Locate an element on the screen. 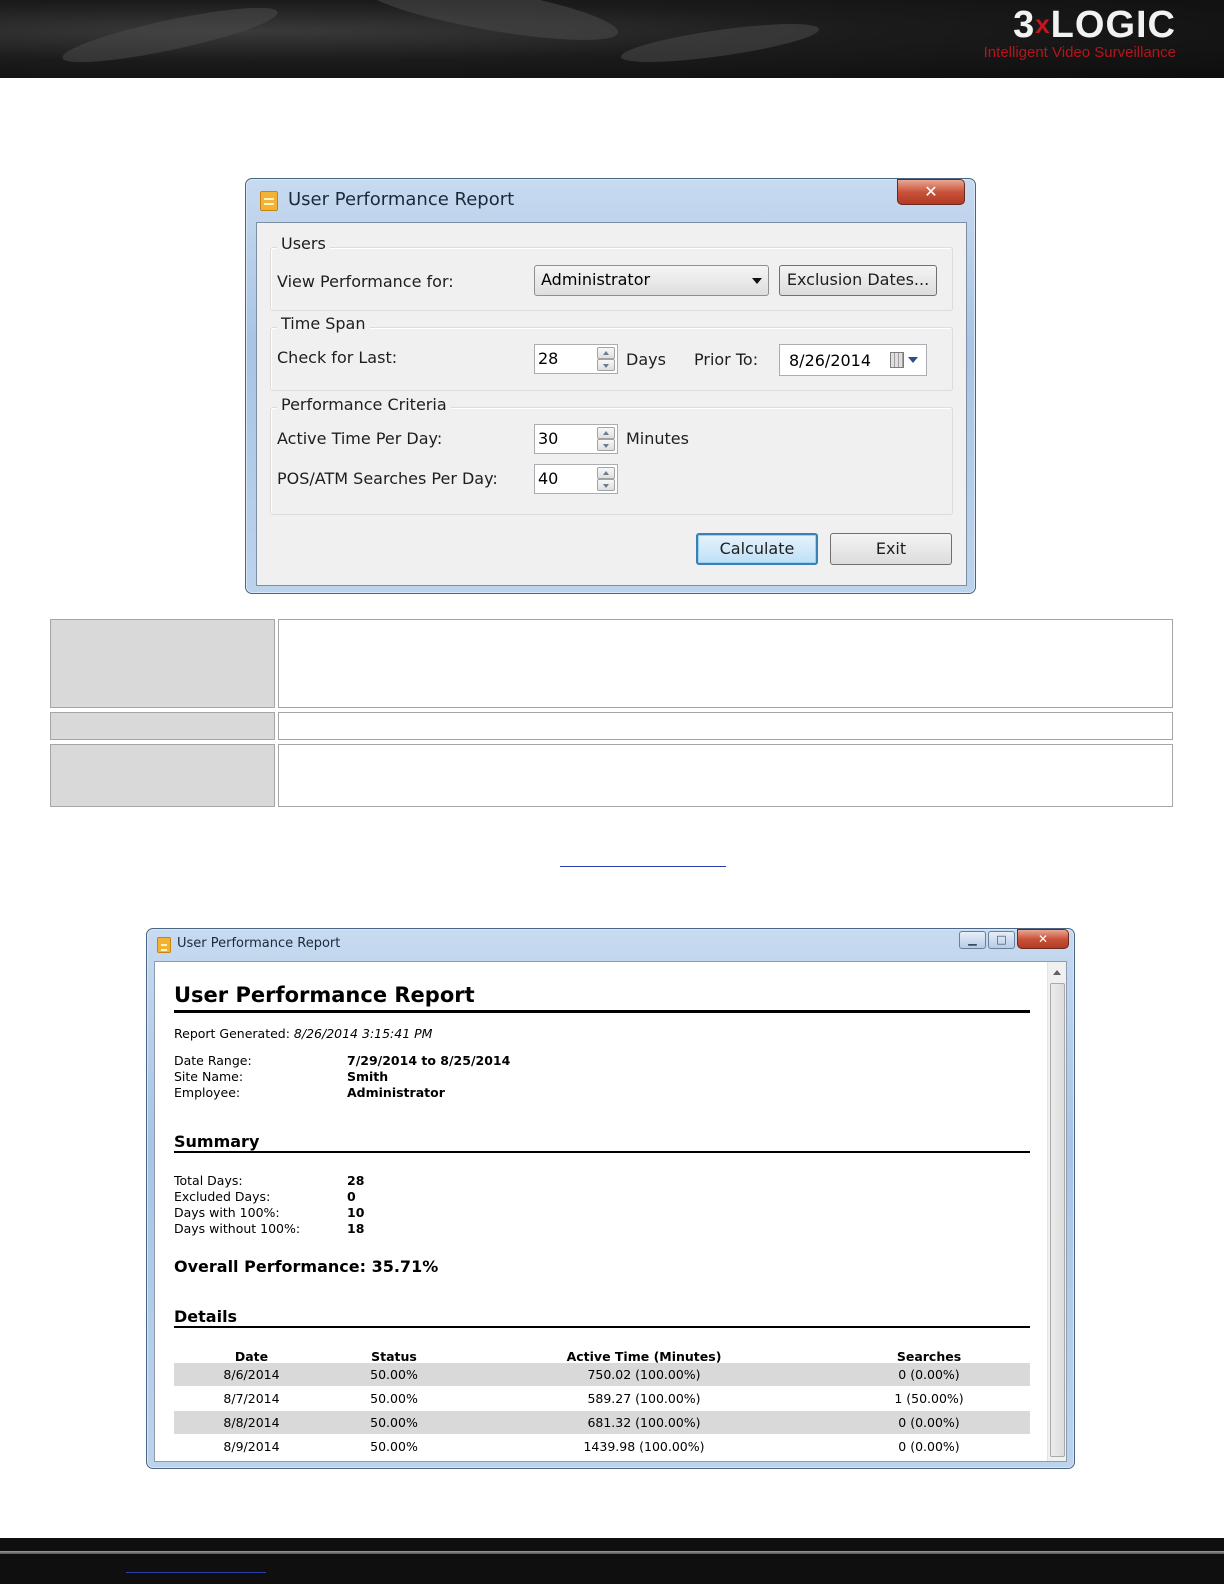 This screenshot has height=1584, width=1224. logo-wordmark: 3xLOGIC is located at coordinates (1094, 25).